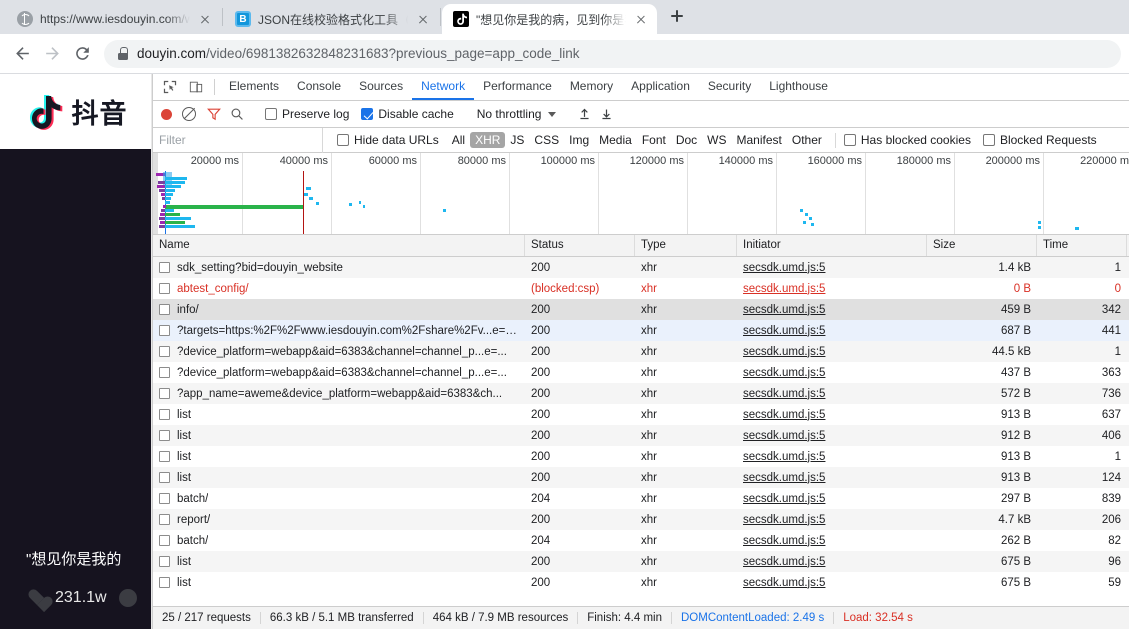  I want to click on filter-type-media: Media, so click(615, 140).